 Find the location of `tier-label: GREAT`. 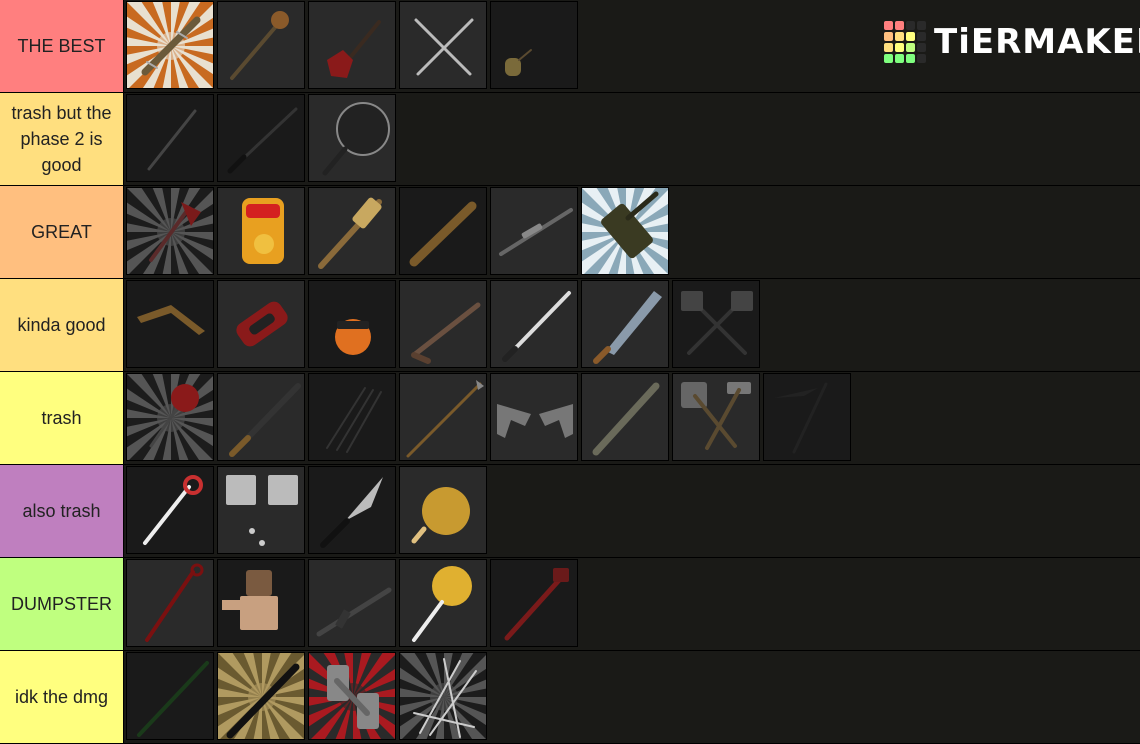

tier-label: GREAT is located at coordinates (62, 232).